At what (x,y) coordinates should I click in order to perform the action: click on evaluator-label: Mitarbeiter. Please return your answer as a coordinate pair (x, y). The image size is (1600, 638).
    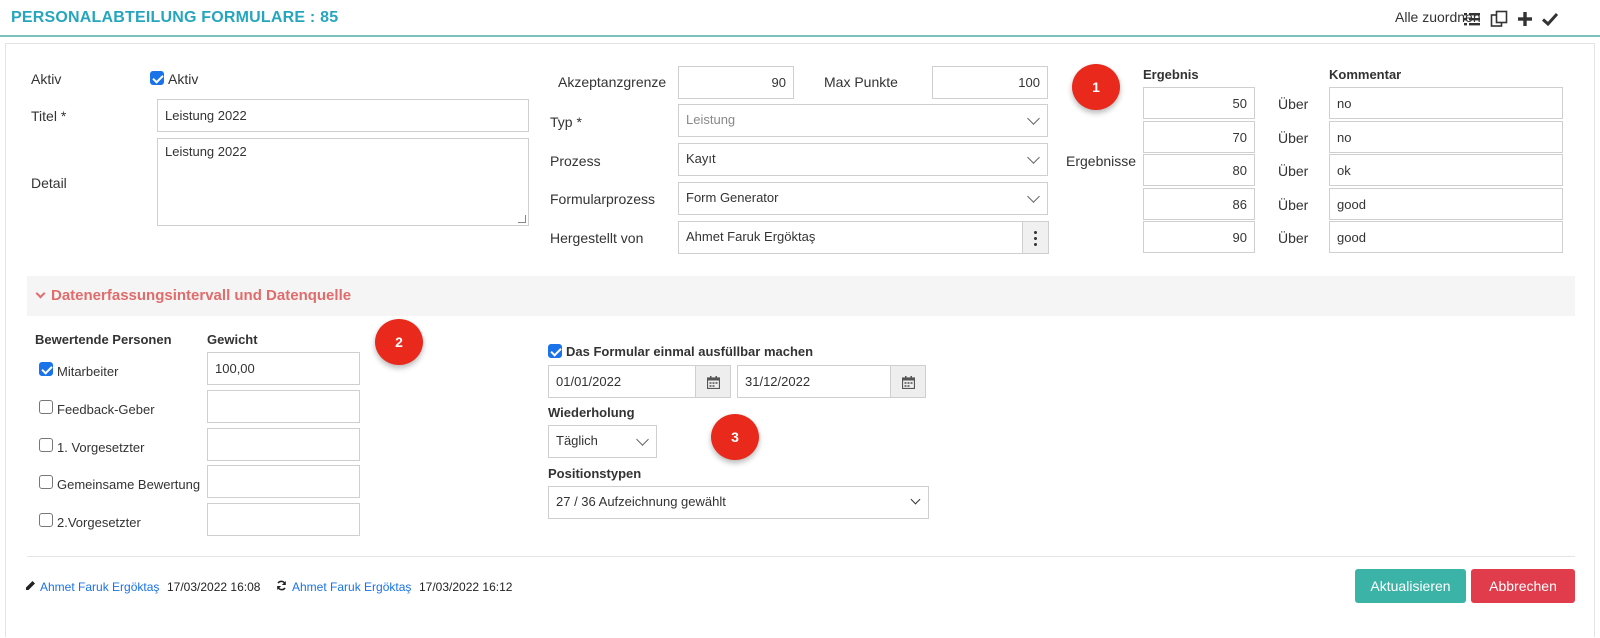
    Looking at the image, I should click on (88, 371).